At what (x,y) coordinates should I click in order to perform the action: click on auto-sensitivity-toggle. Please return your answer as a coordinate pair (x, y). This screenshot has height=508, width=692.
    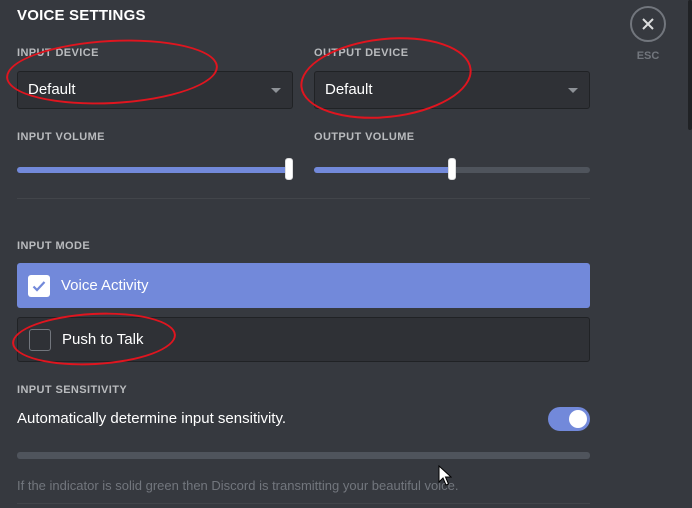
    Looking at the image, I should click on (569, 419).